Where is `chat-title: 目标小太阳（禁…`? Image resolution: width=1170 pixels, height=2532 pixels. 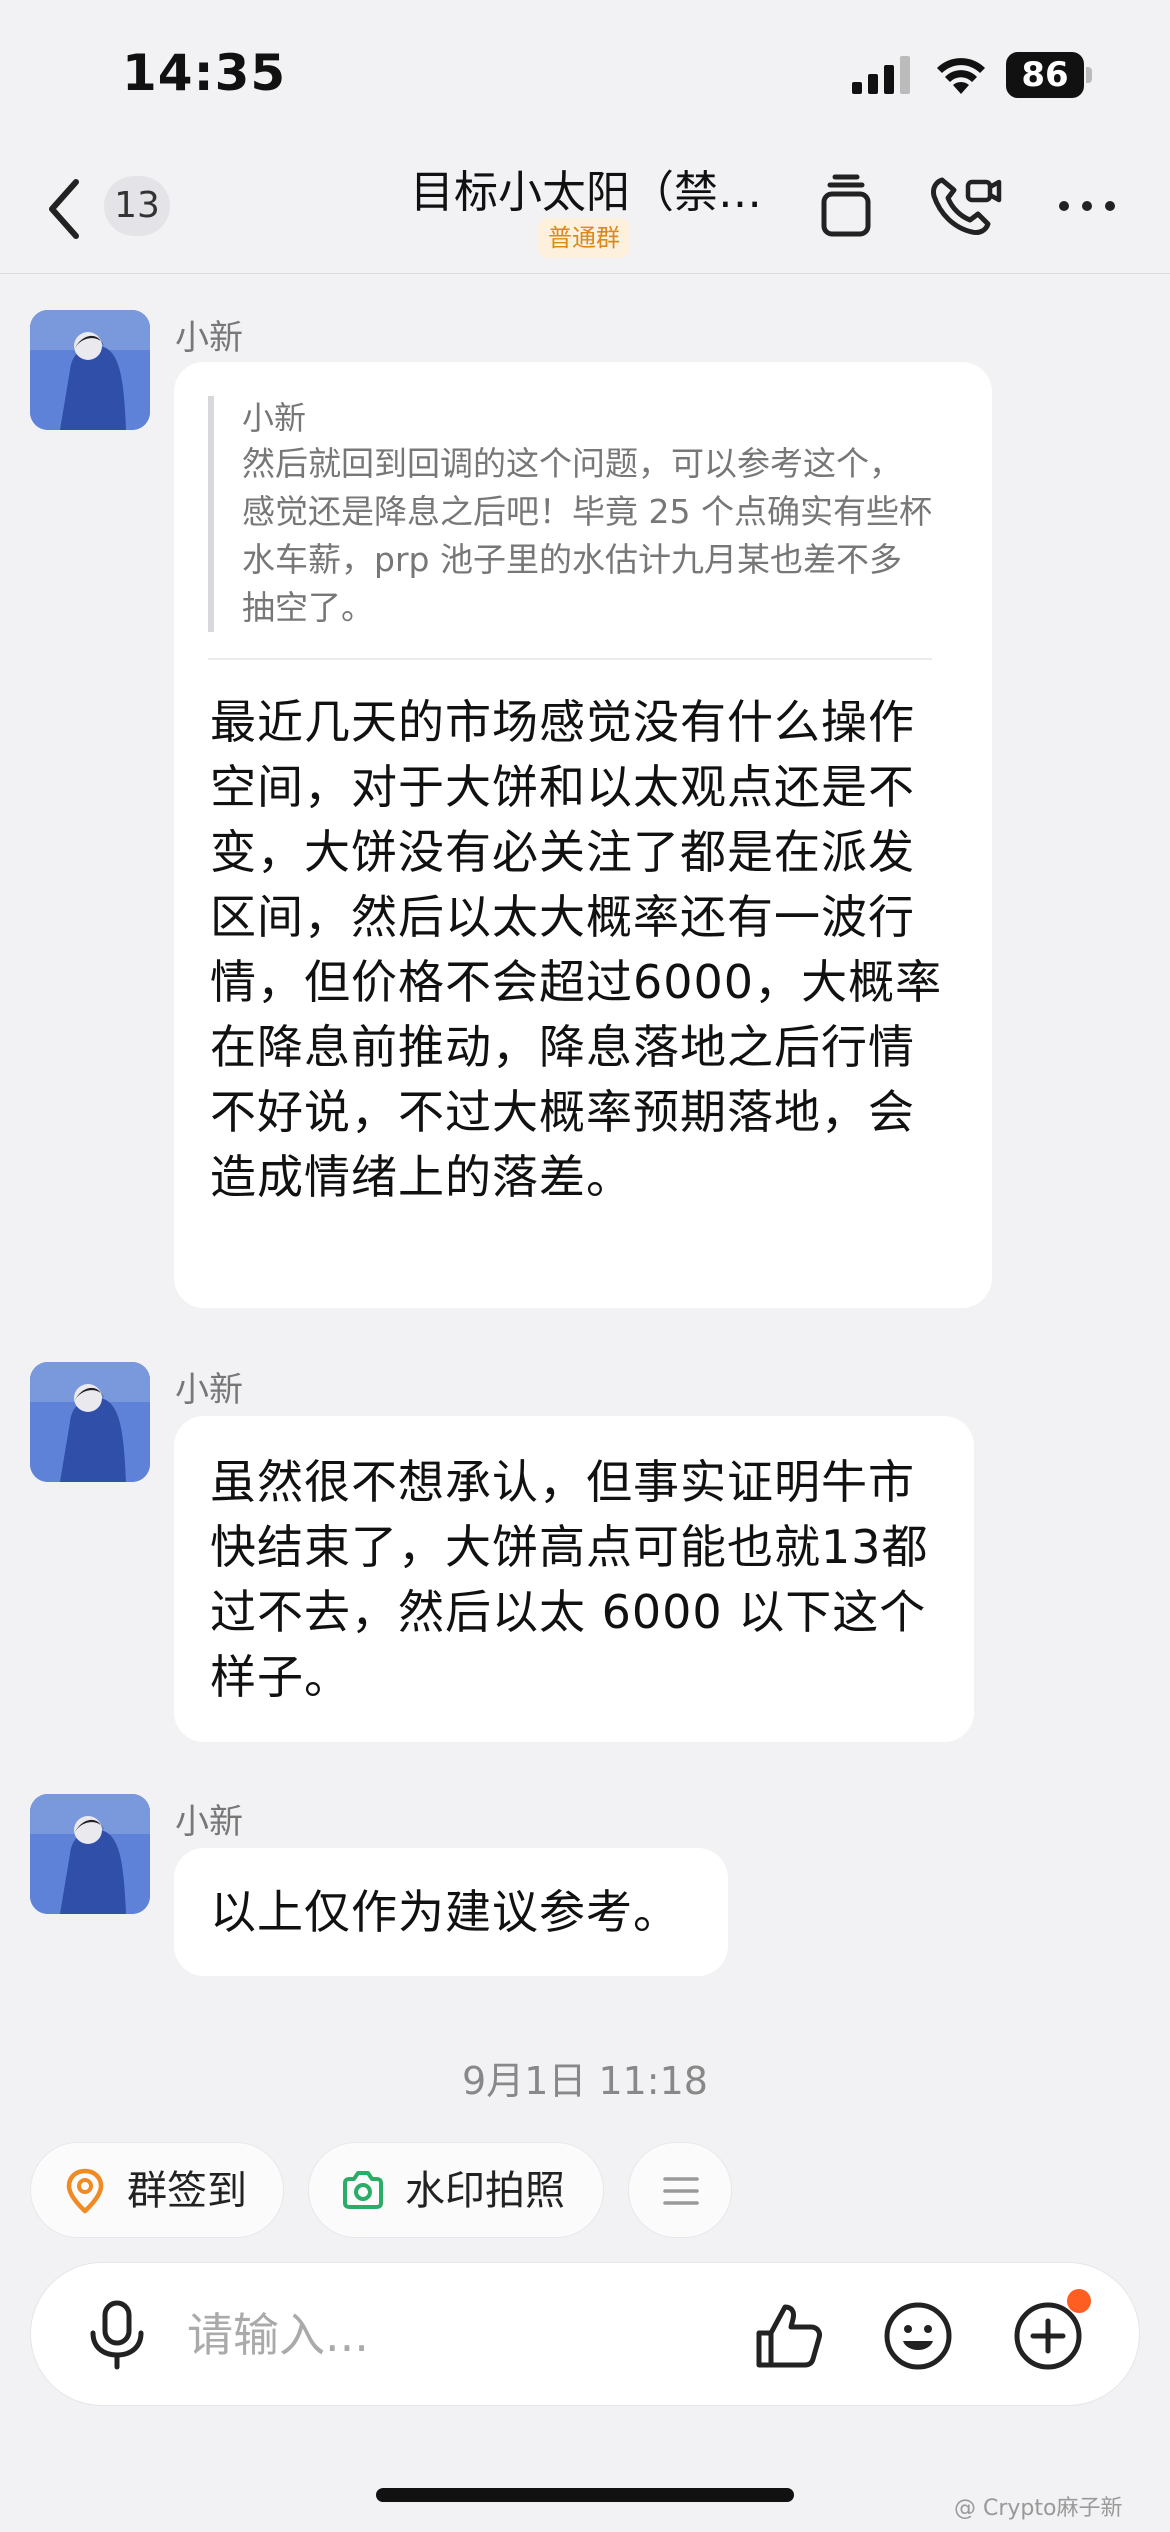 chat-title: 目标小太阳（禁… is located at coordinates (595, 188).